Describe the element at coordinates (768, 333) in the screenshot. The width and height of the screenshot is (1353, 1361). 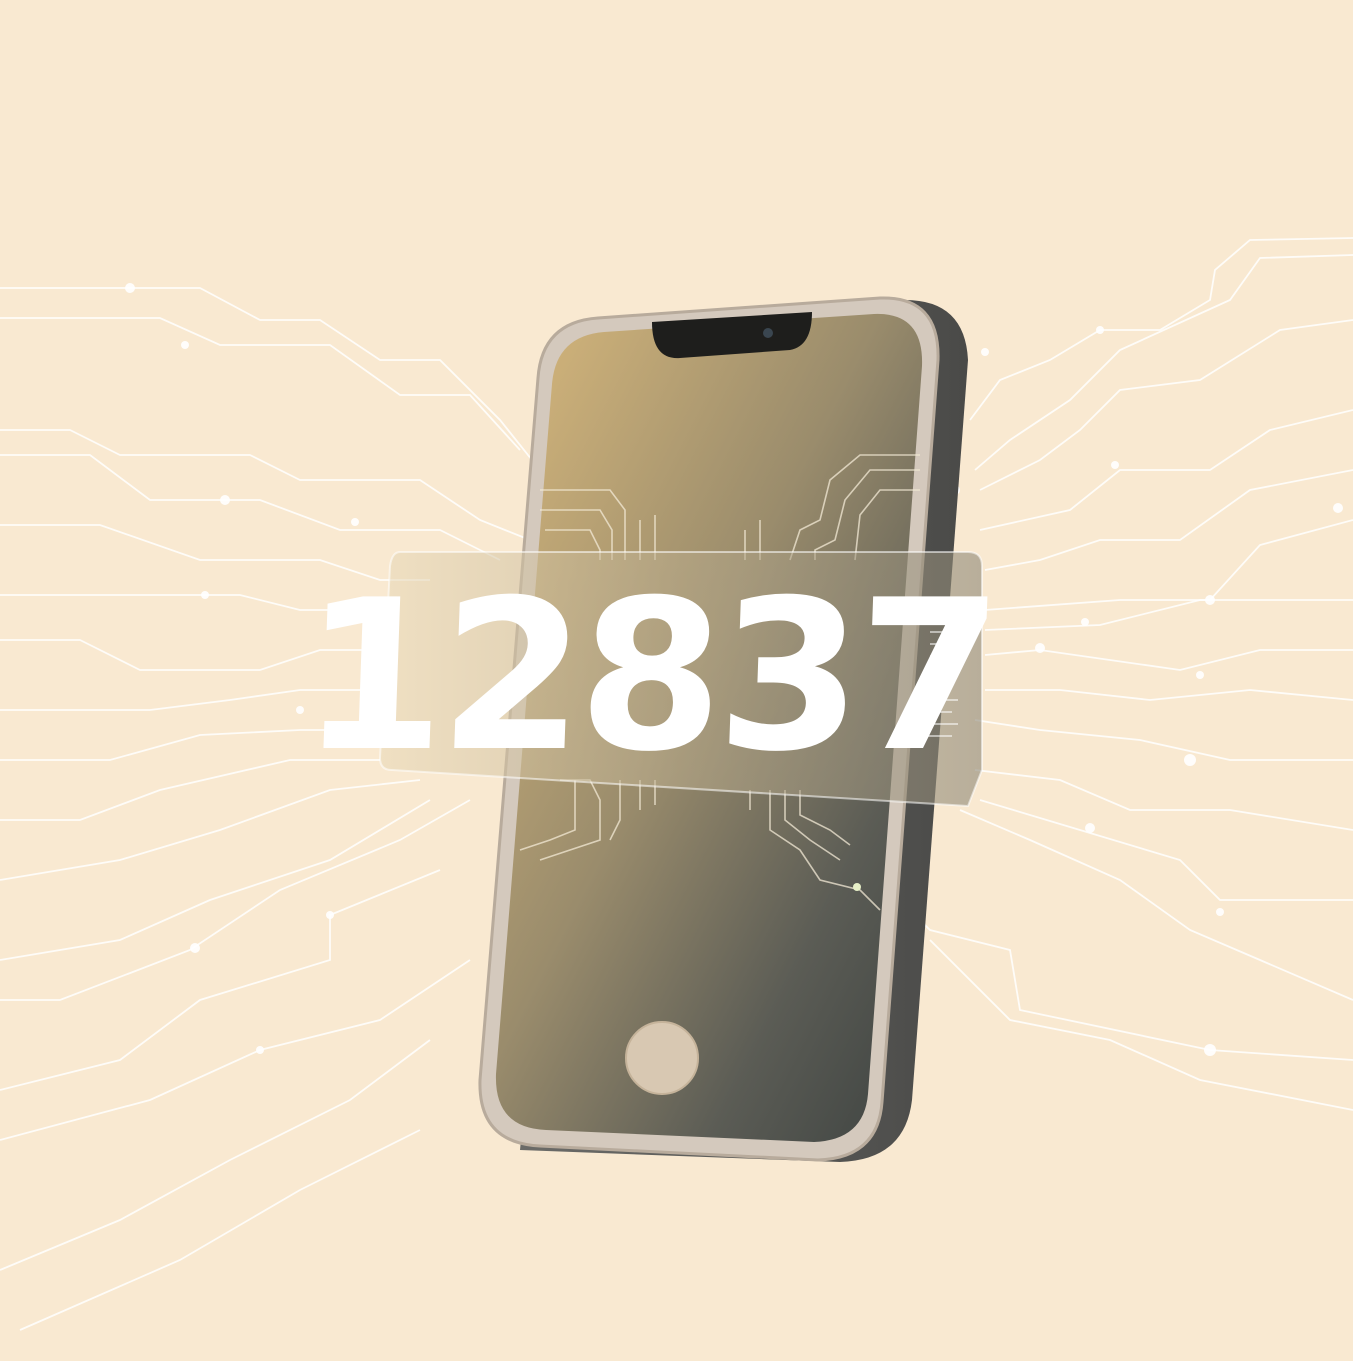
I see `front-camera-icon` at that location.